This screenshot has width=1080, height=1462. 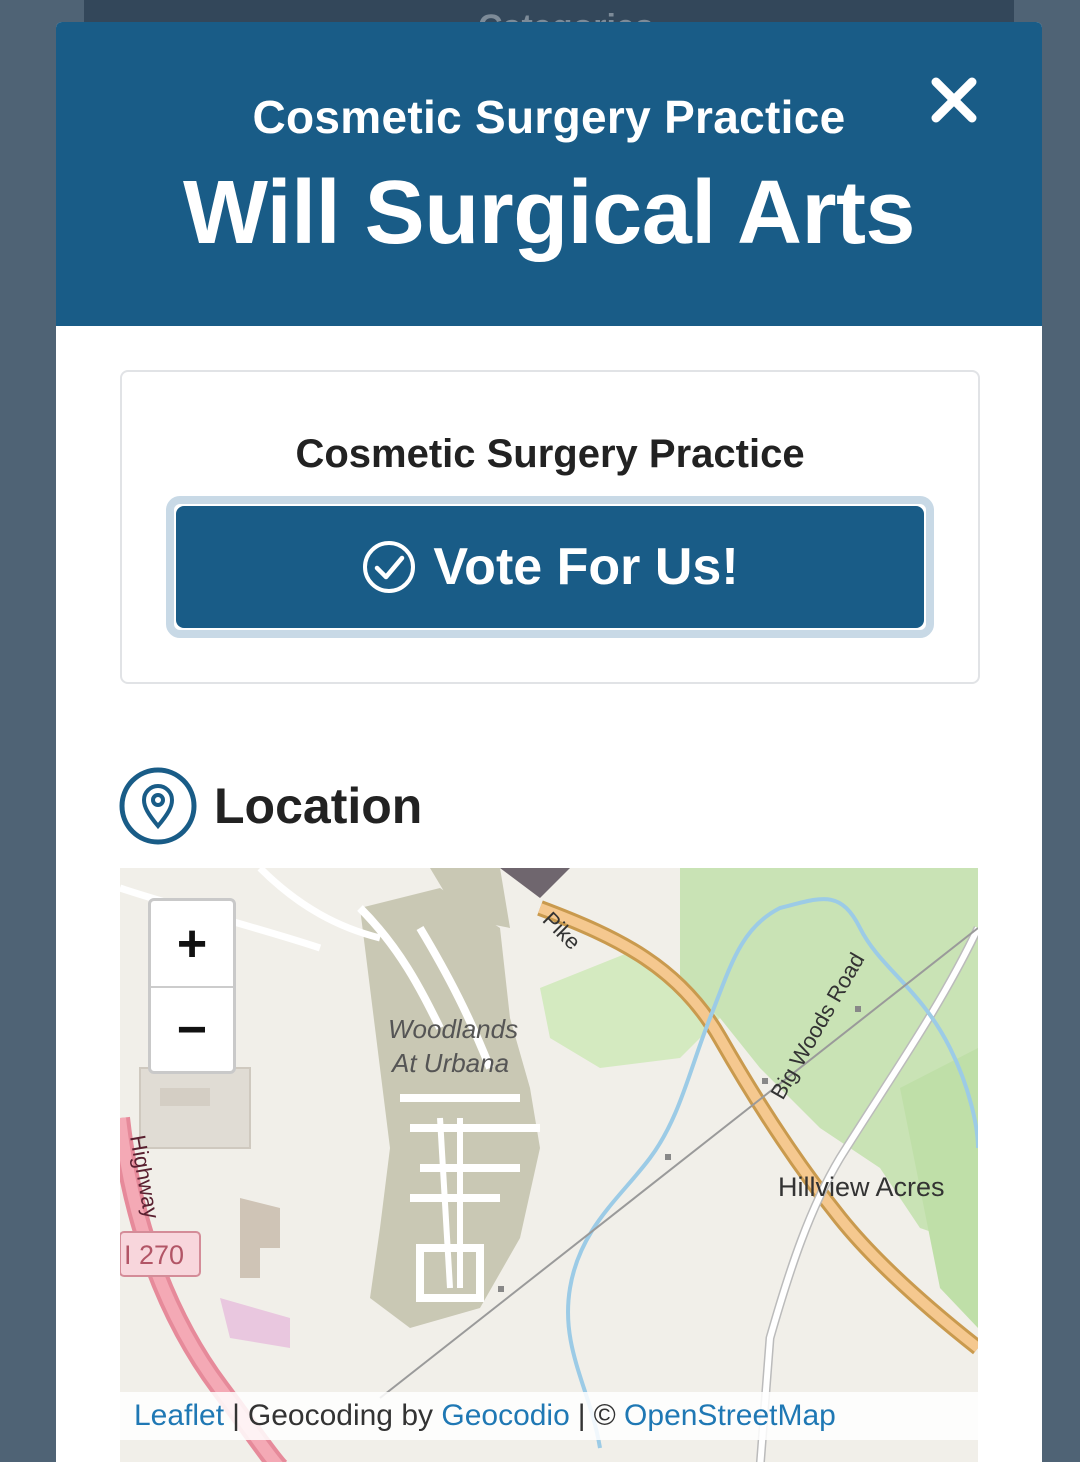 I want to click on map-label-hillview-acres: Hillview Acres, so click(x=861, y=1187).